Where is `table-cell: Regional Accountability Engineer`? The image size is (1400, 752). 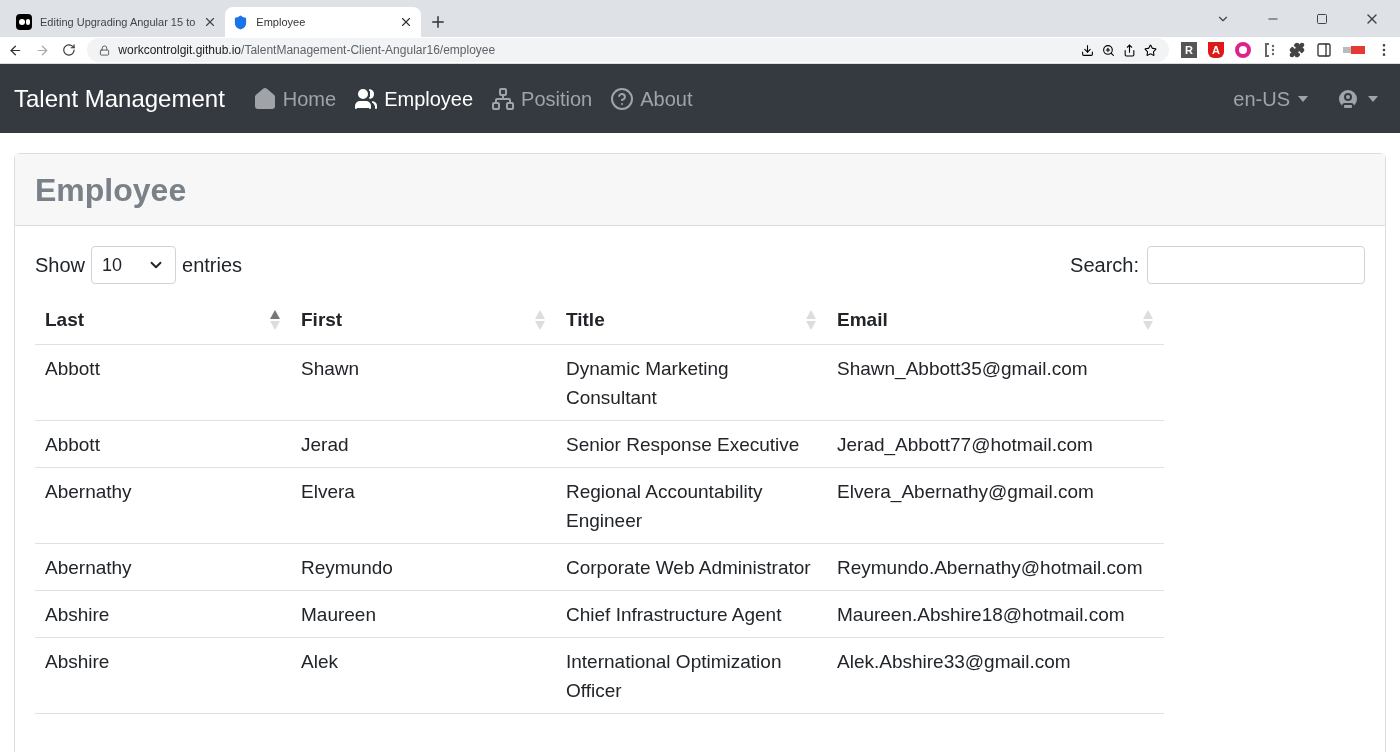 table-cell: Regional Accountability Engineer is located at coordinates (691, 505).